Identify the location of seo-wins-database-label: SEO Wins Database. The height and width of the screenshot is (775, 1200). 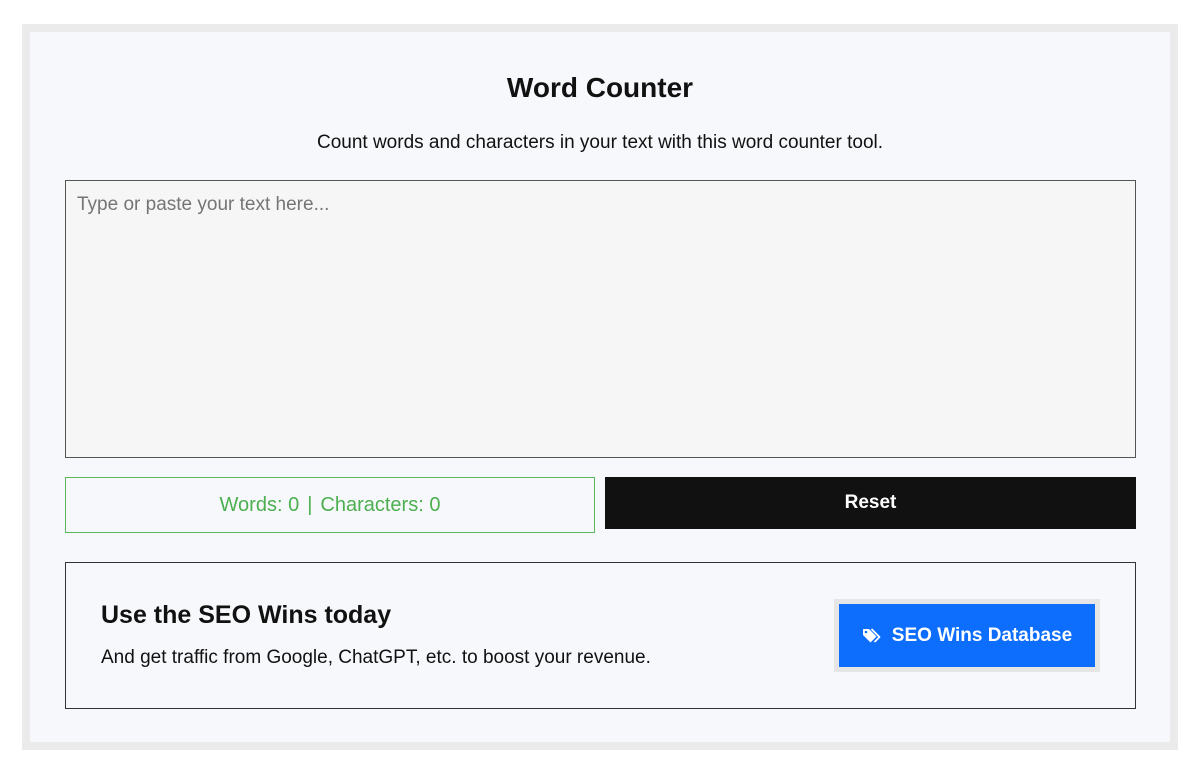
(982, 635).